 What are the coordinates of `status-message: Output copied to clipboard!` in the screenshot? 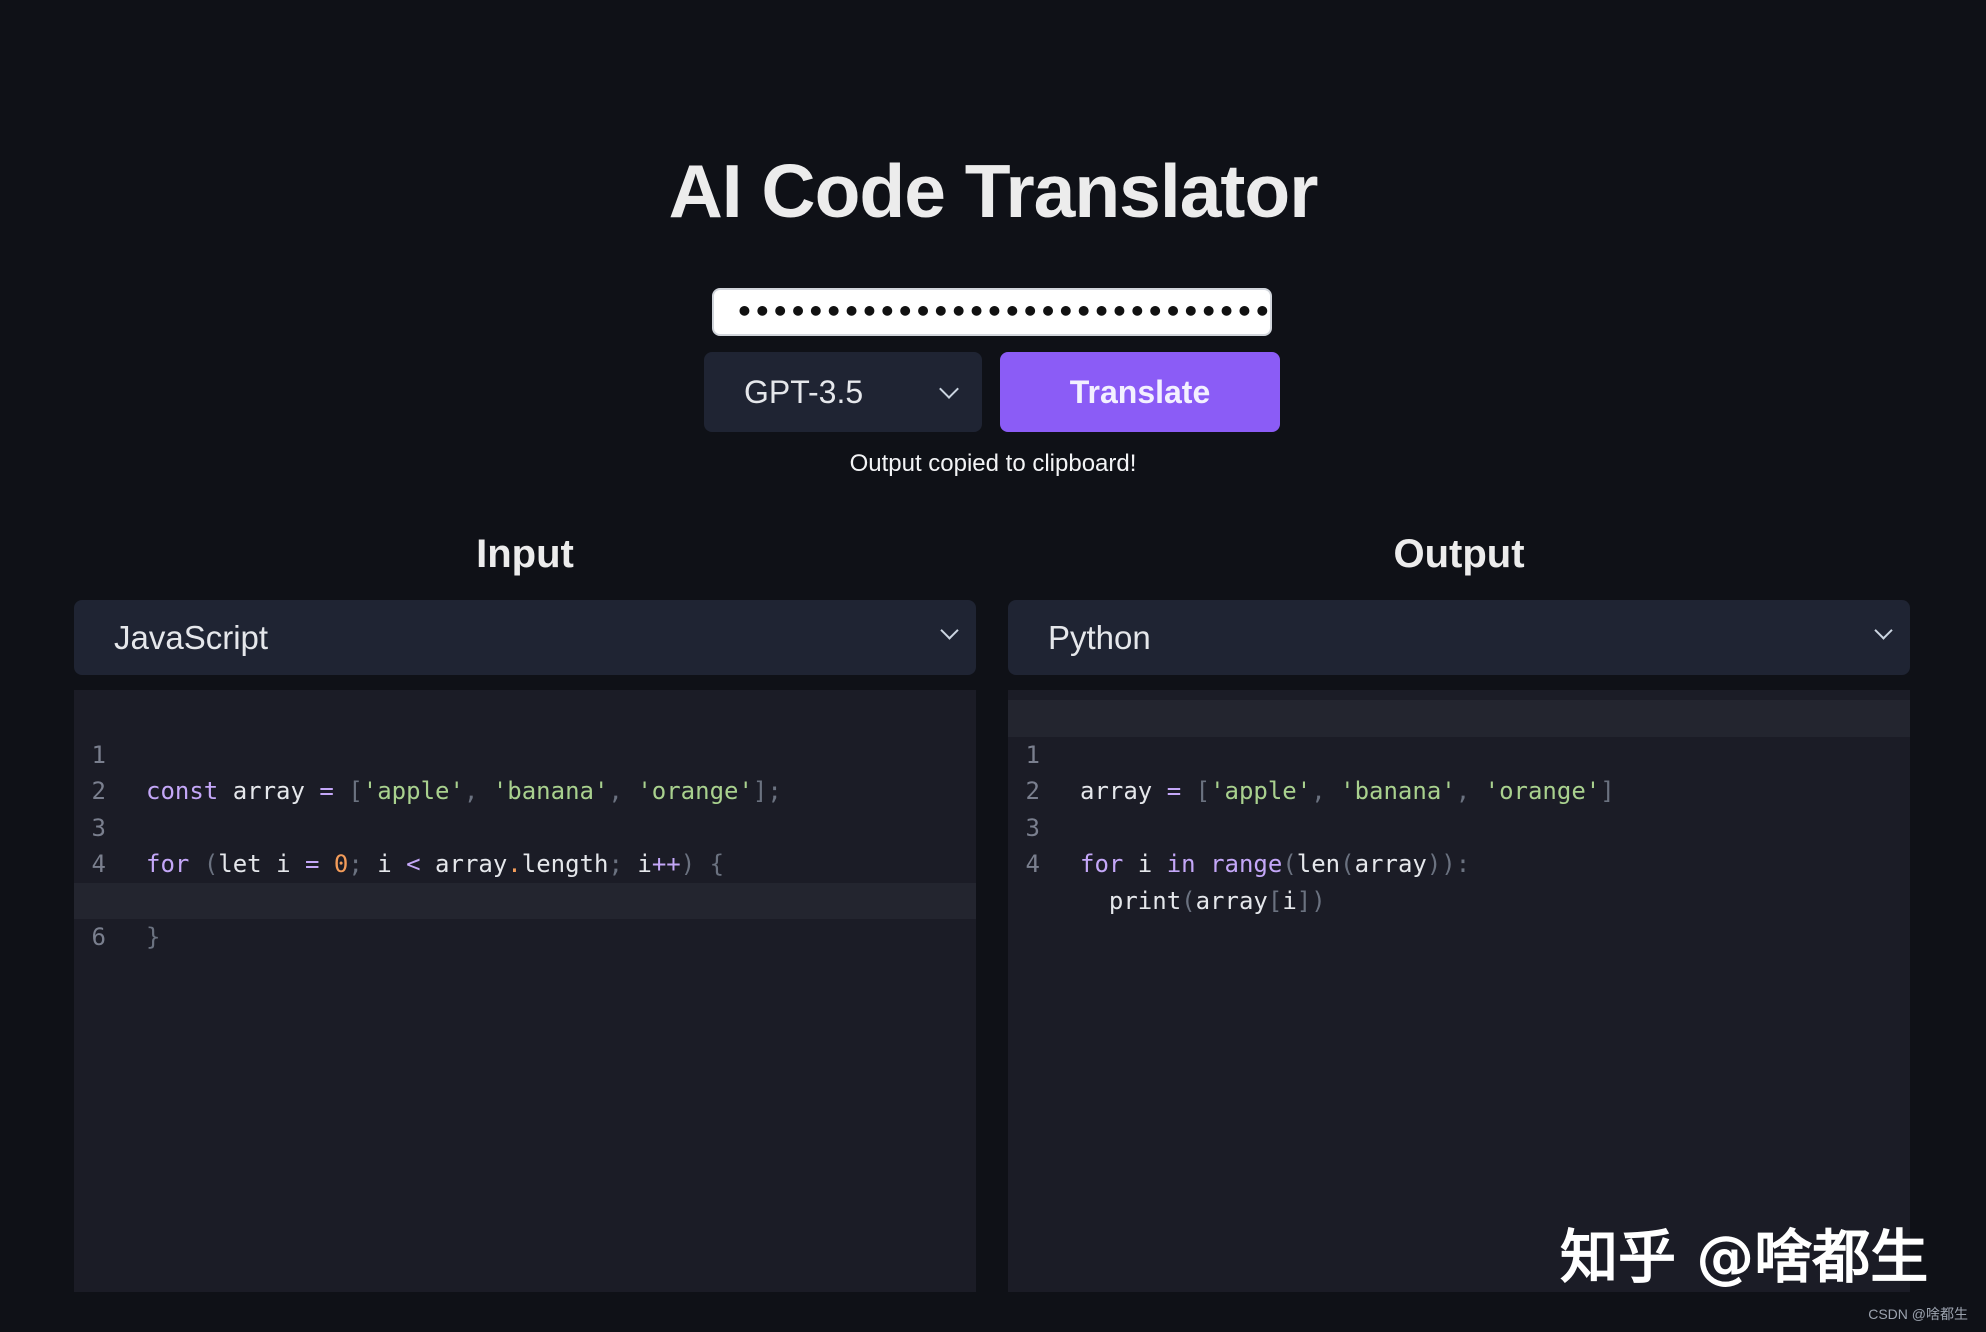 It's located at (993, 463).